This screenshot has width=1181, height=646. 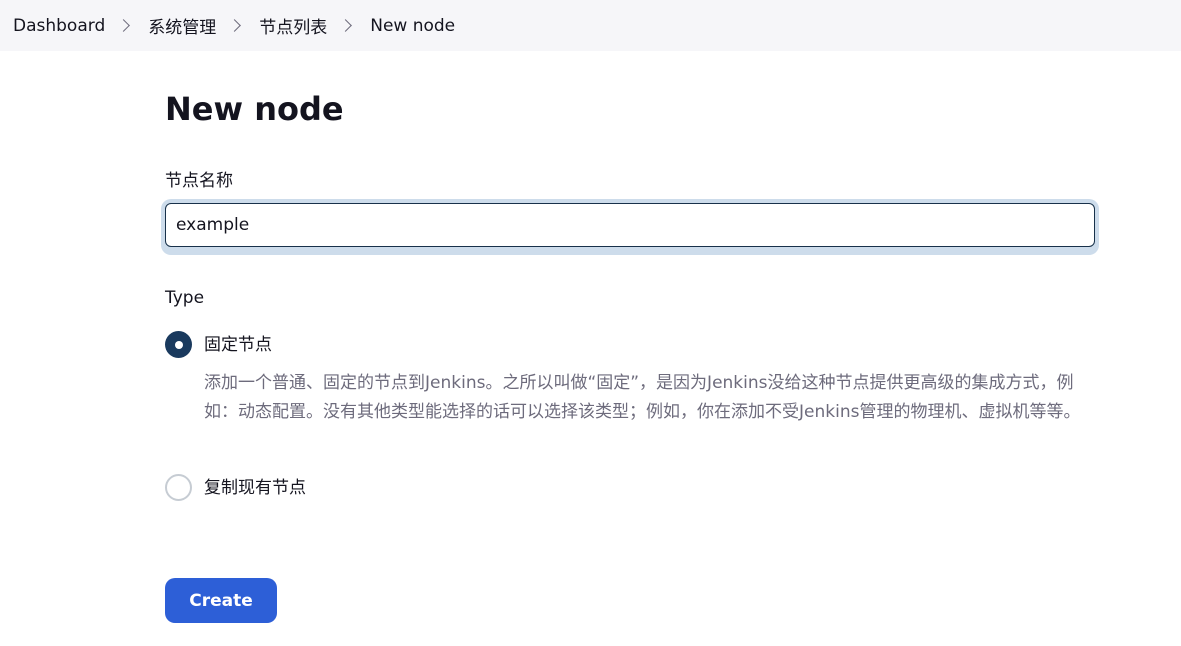 What do you see at coordinates (293, 25) in the screenshot?
I see `breadcrumb-item-nodes: 节点列表` at bounding box center [293, 25].